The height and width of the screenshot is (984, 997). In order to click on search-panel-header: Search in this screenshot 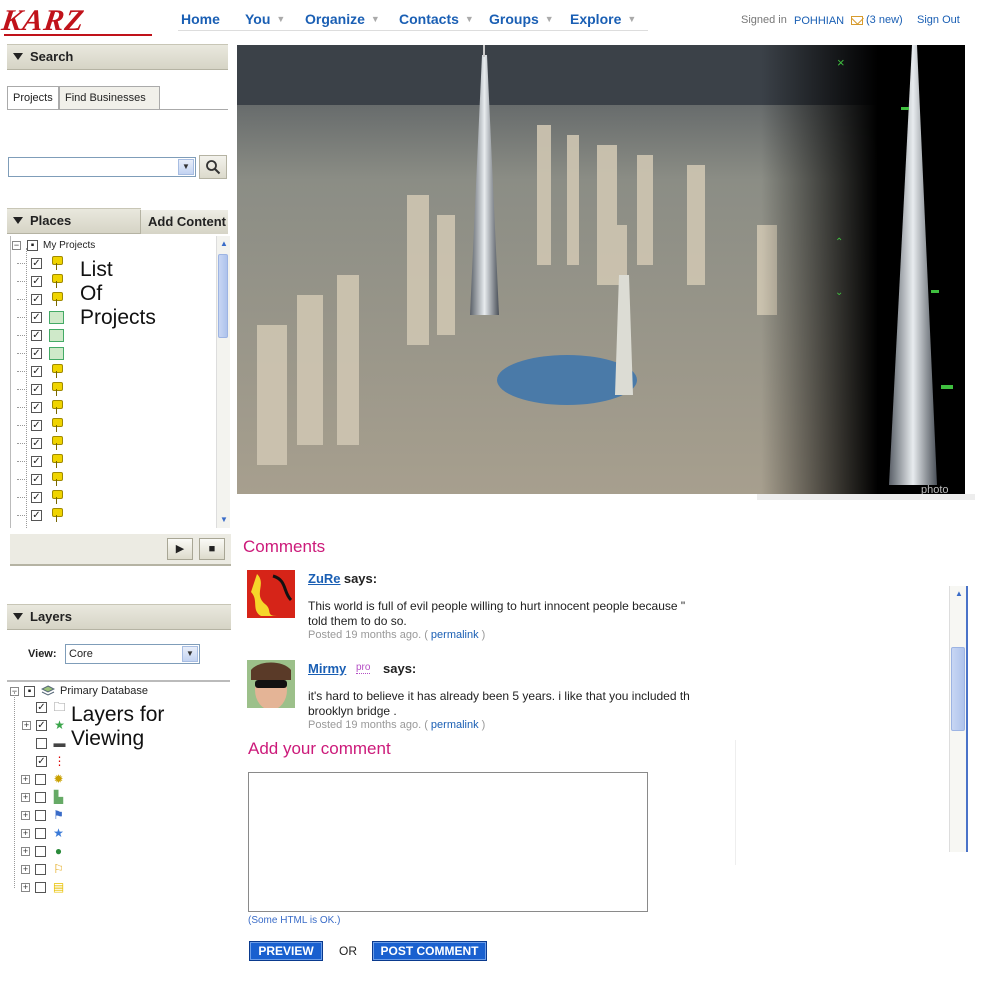, I will do `click(117, 57)`.